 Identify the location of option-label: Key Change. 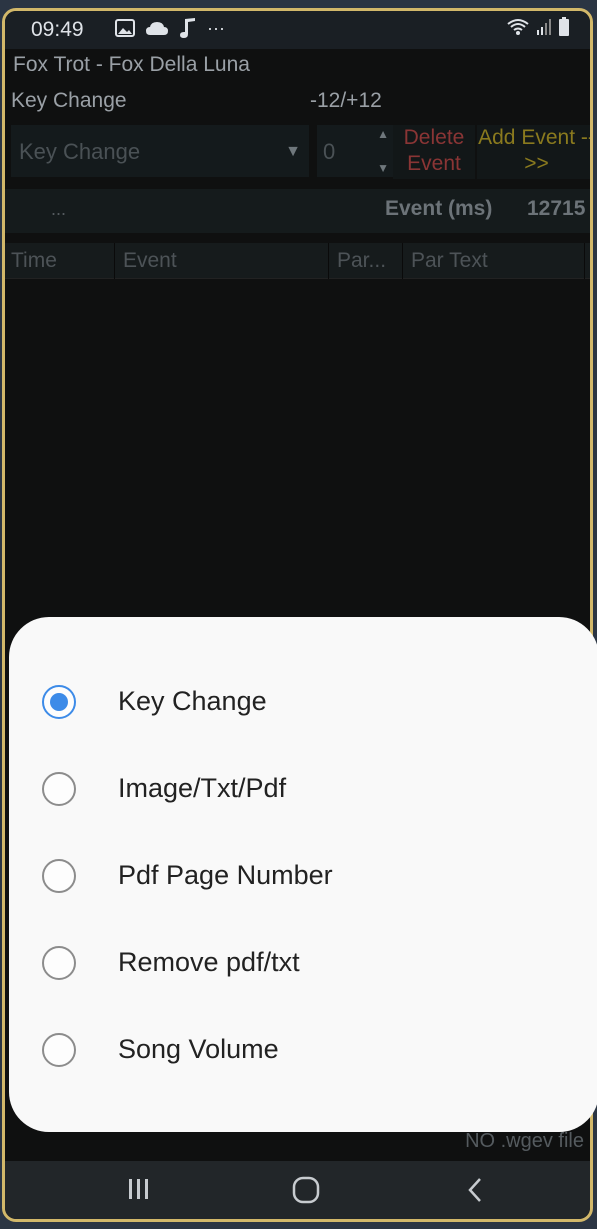
(192, 701).